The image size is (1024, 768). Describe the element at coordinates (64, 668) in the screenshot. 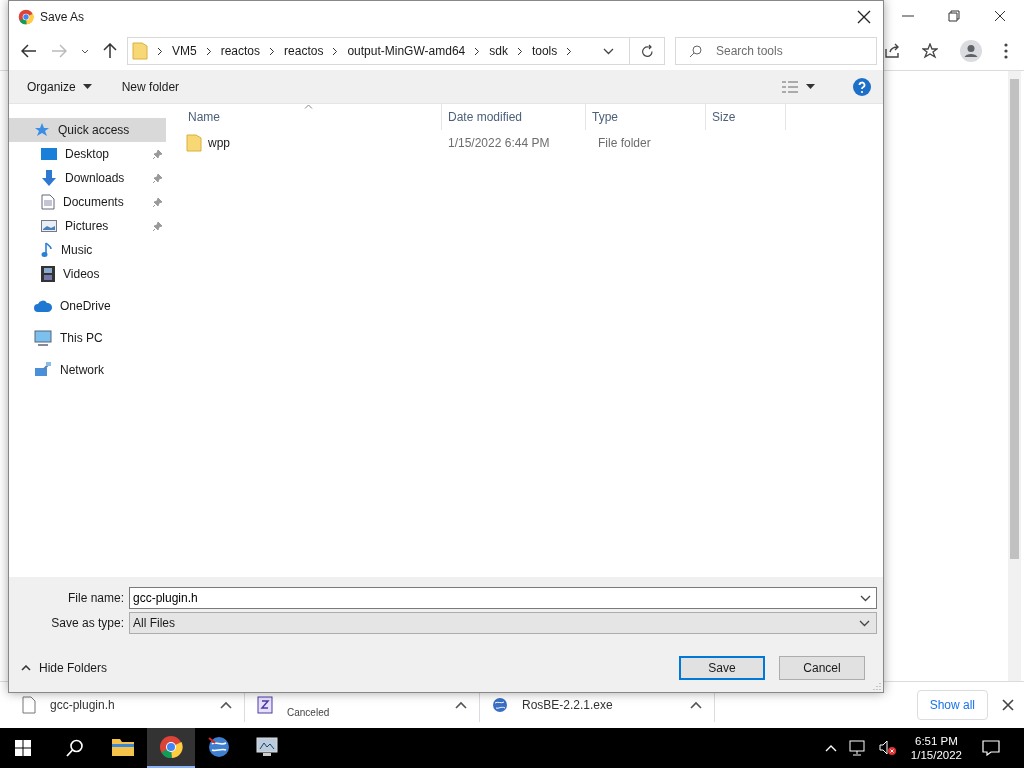

I see `hide-folders-button: Hide Folders` at that location.